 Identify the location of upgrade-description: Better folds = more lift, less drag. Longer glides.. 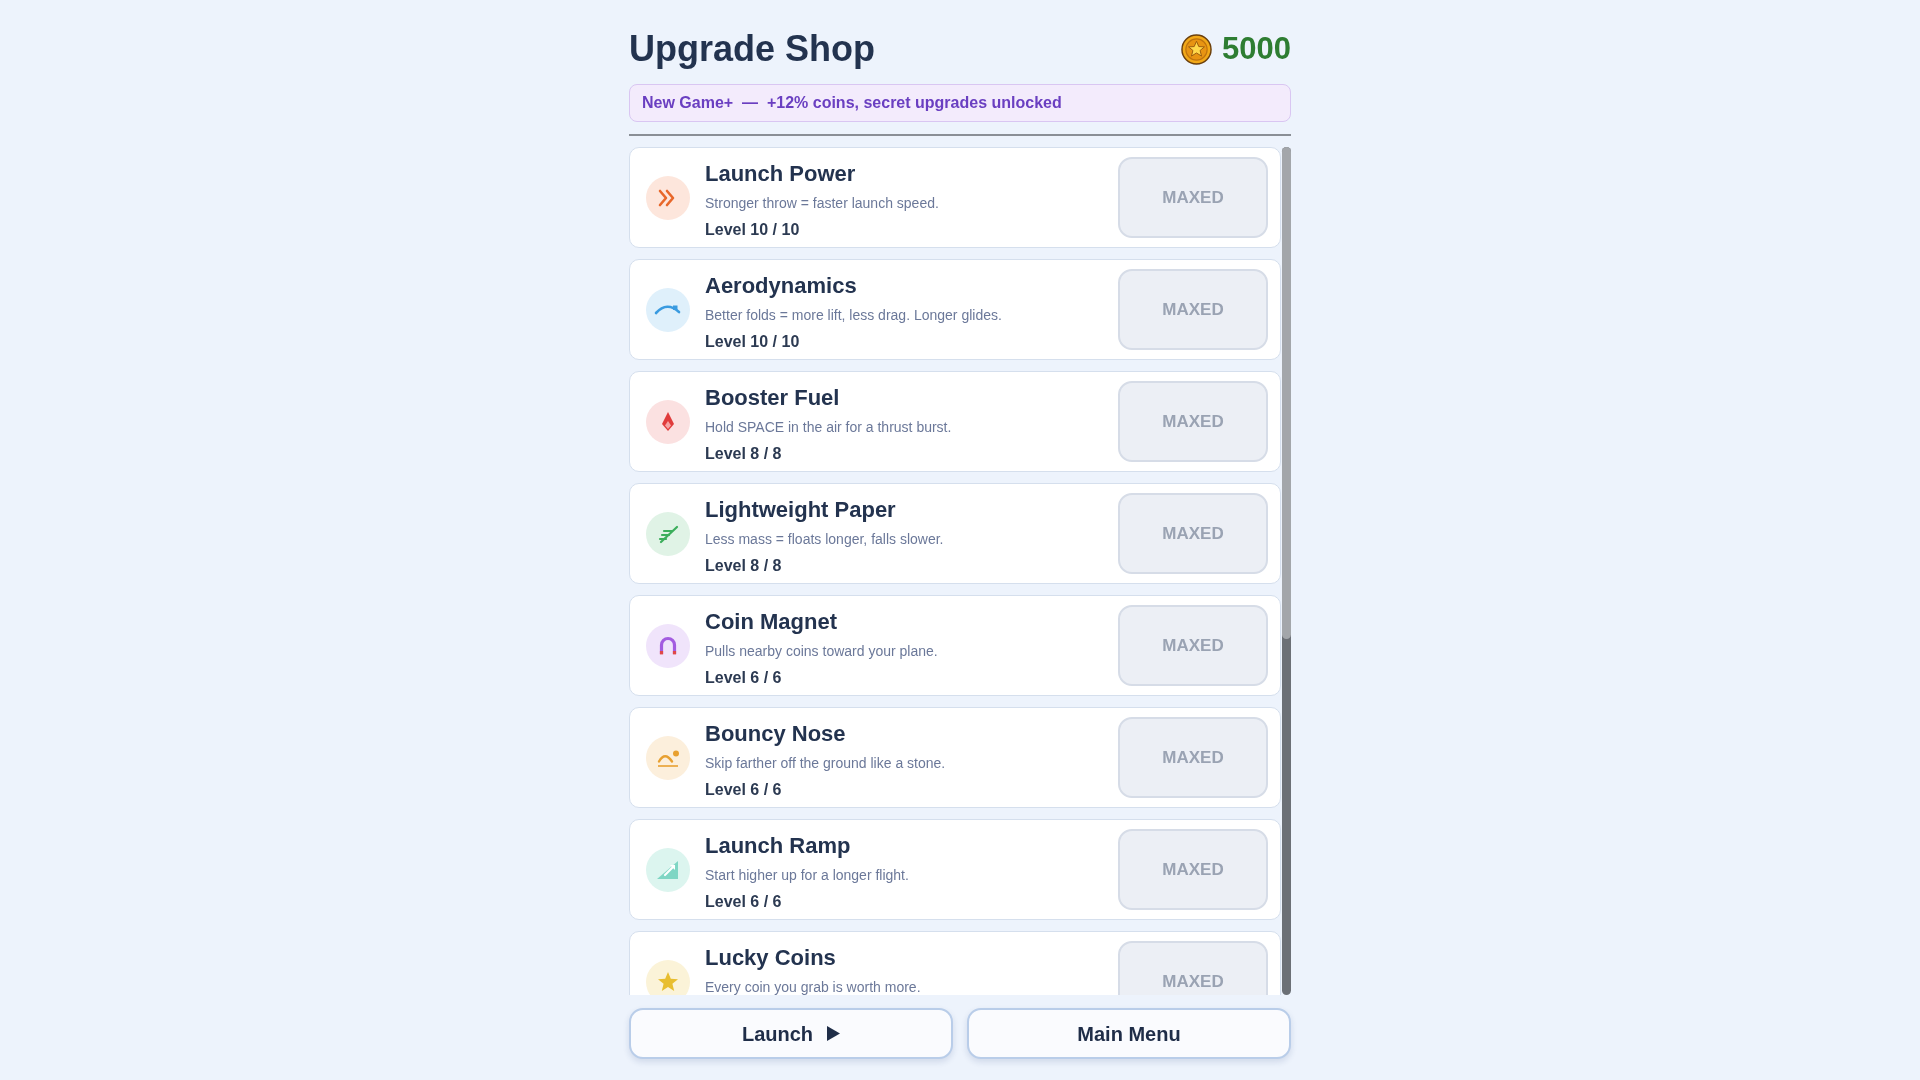
(854, 315).